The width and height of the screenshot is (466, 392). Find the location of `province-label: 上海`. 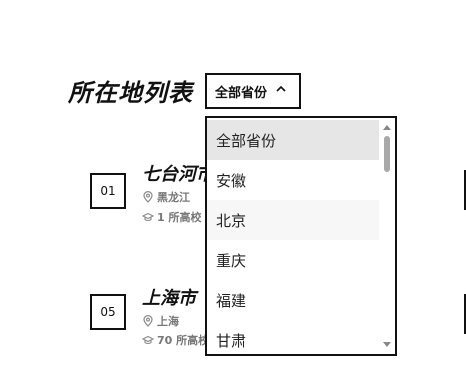

province-label: 上海 is located at coordinates (168, 321).